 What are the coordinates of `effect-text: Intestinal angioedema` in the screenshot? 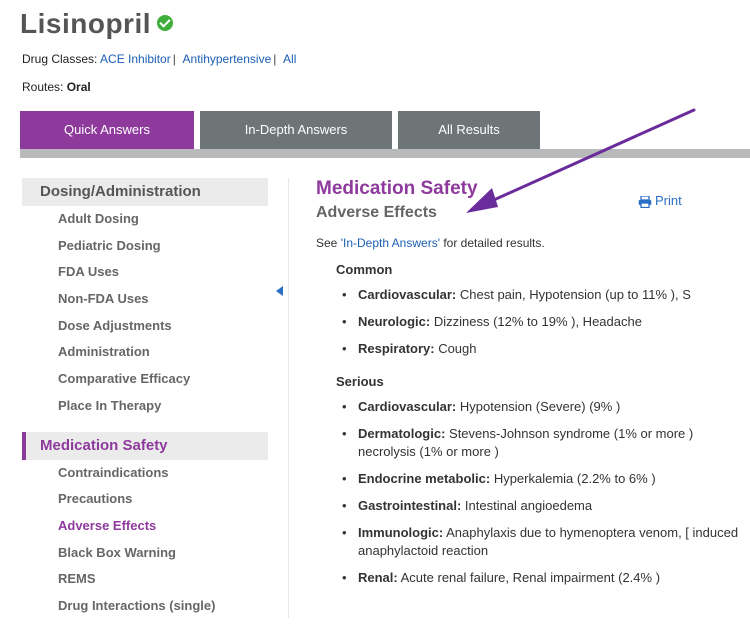 It's located at (527, 505).